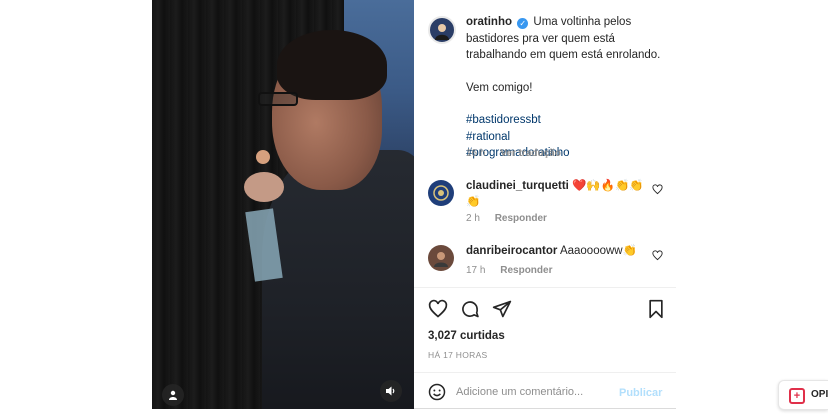 Image resolution: width=828 pixels, height=414 pixels. What do you see at coordinates (598, 251) in the screenshot?
I see `comment-text: Aaaooooww👏` at bounding box center [598, 251].